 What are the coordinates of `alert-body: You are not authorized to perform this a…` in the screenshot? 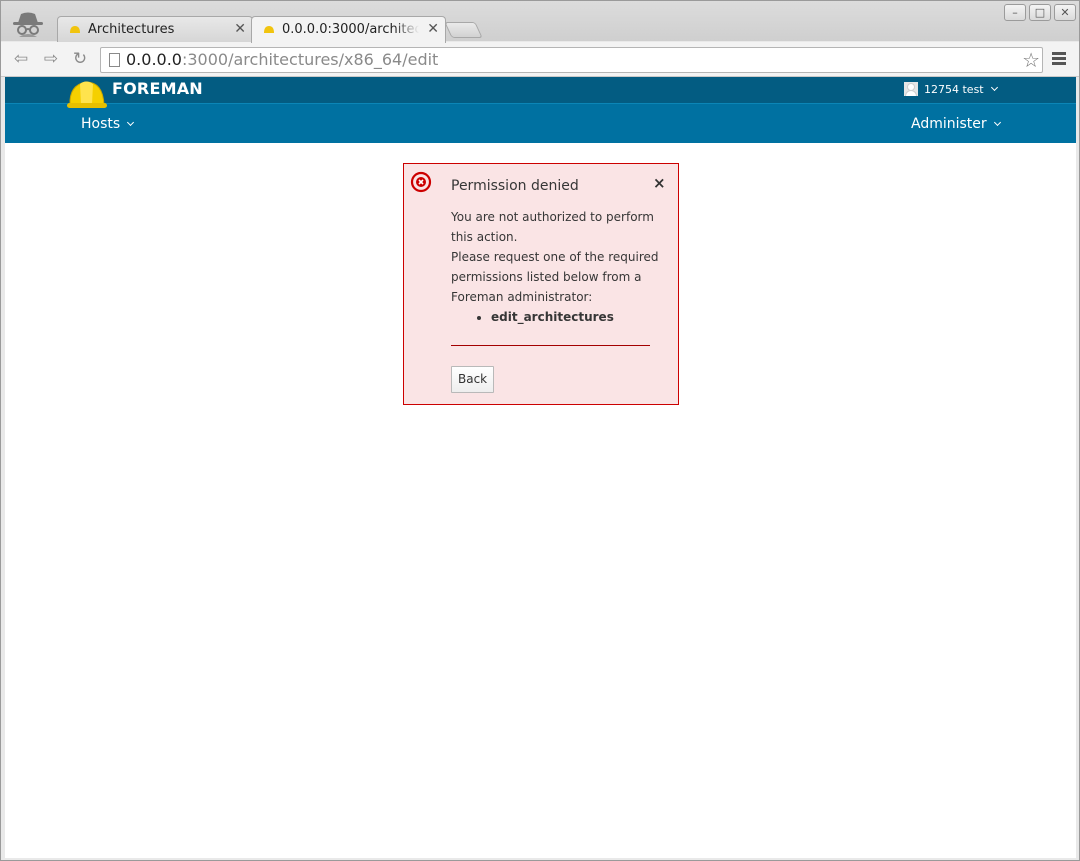 It's located at (556, 267).